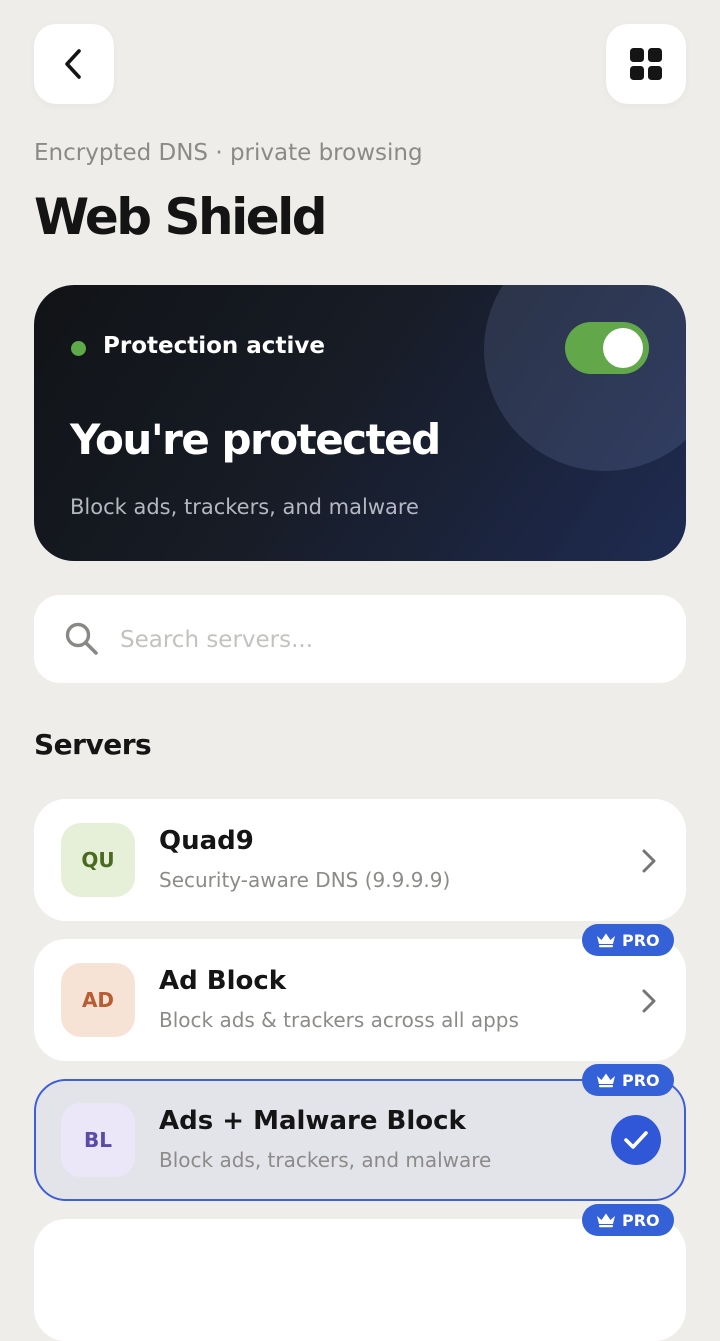 The image size is (720, 1341). Describe the element at coordinates (312, 1121) in the screenshot. I see `server-name: Ads + Malware Block` at that location.